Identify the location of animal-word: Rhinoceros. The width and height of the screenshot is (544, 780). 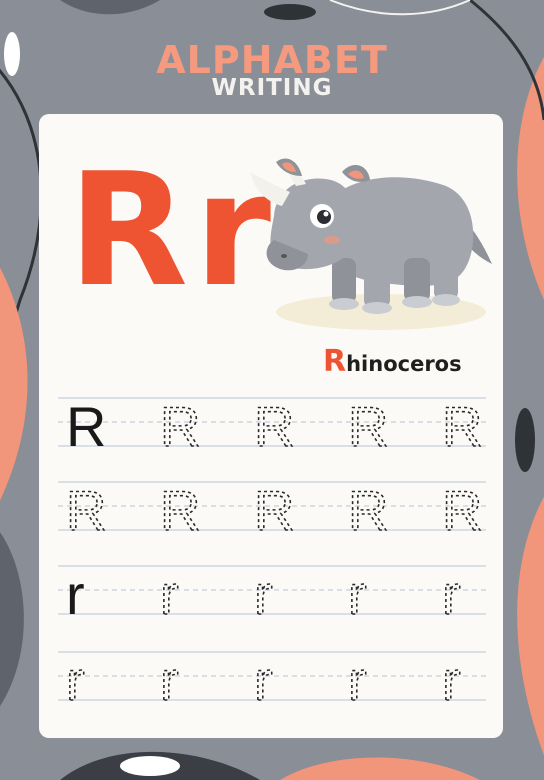
(392, 361).